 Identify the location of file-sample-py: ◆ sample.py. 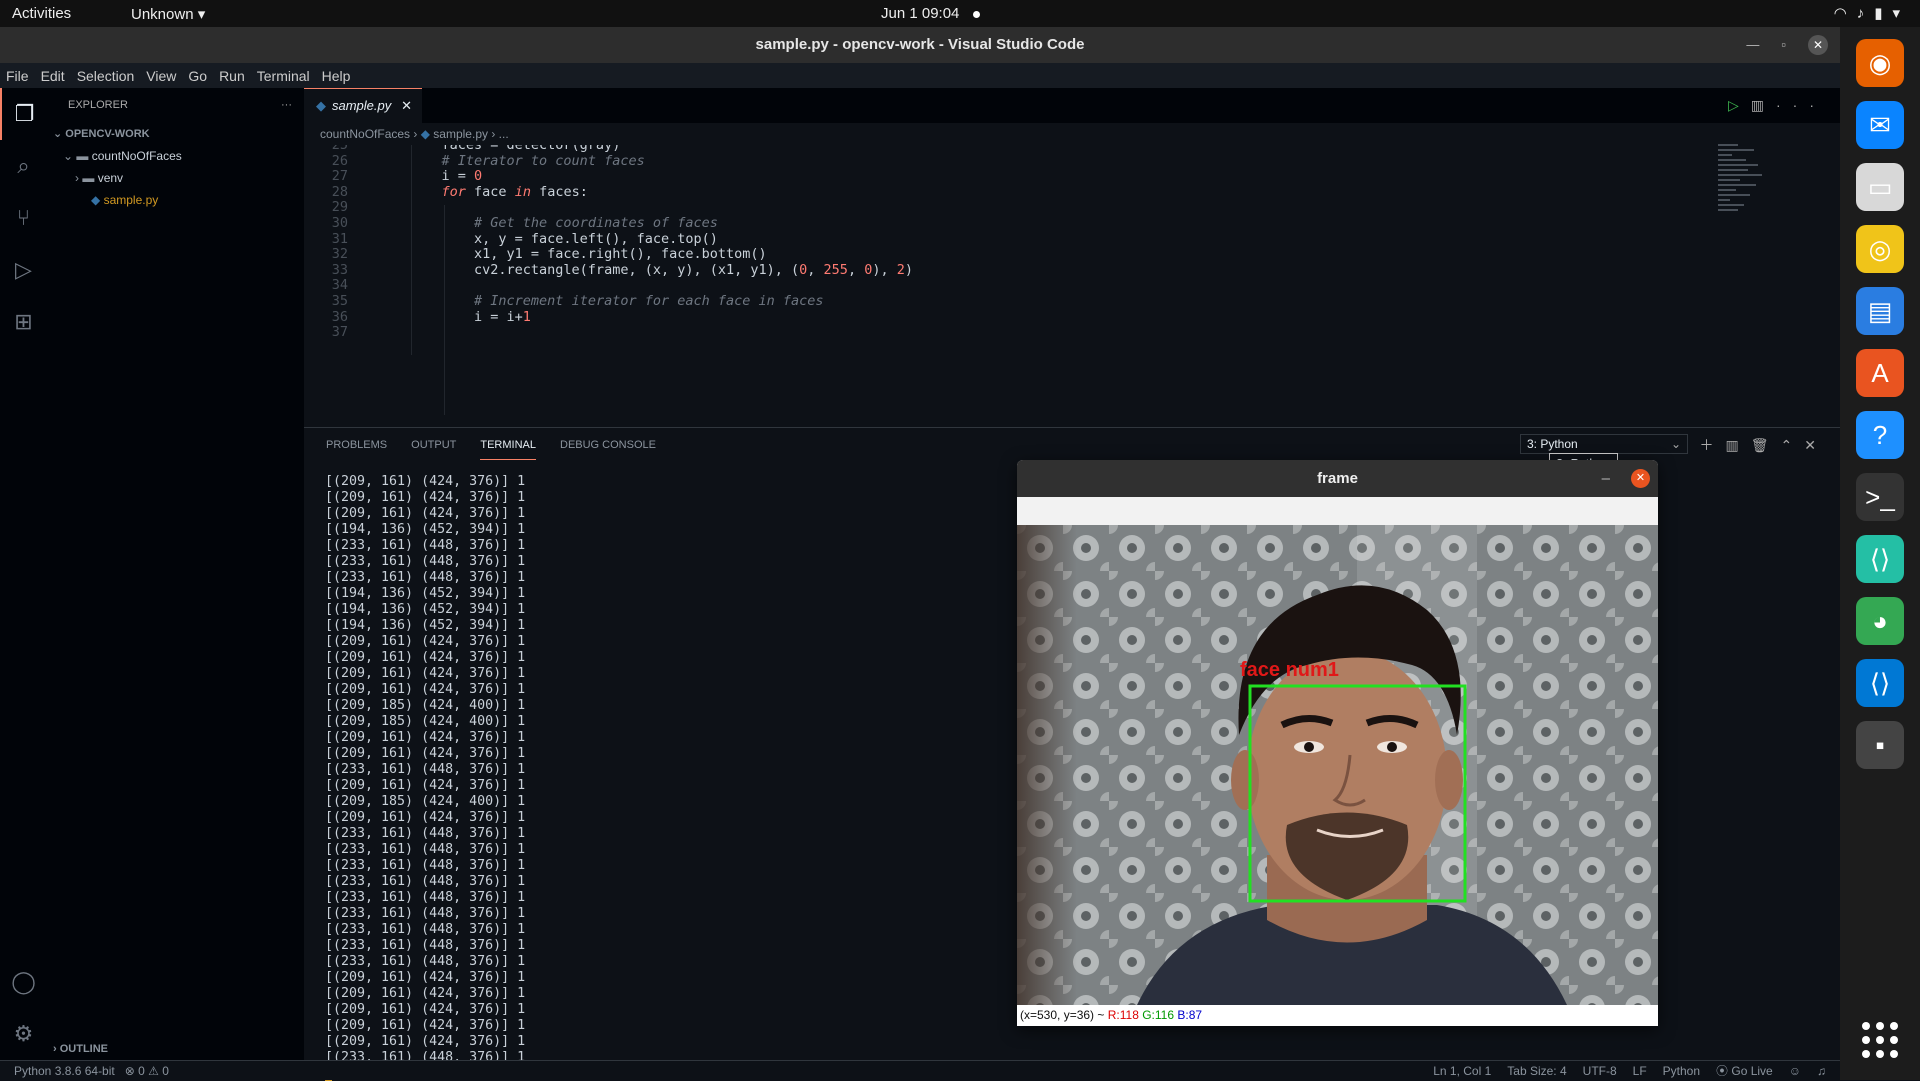
(175, 200).